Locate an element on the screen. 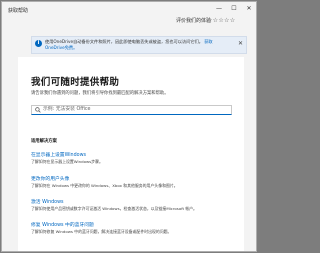  star-rating: ☆☆☆☆☆ is located at coordinates (221, 20).